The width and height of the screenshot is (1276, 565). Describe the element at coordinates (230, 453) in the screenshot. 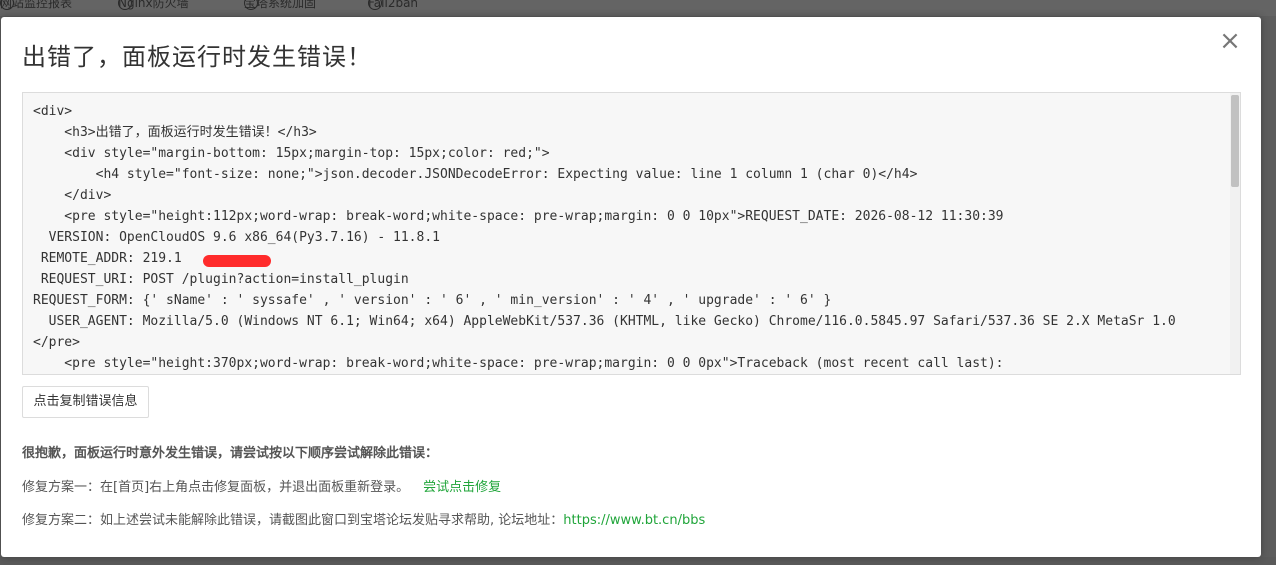

I see `help-heading: 很抱歉，面板运行时意外发生错误，请尝试按以下顺序尝试解除此错误：` at that location.